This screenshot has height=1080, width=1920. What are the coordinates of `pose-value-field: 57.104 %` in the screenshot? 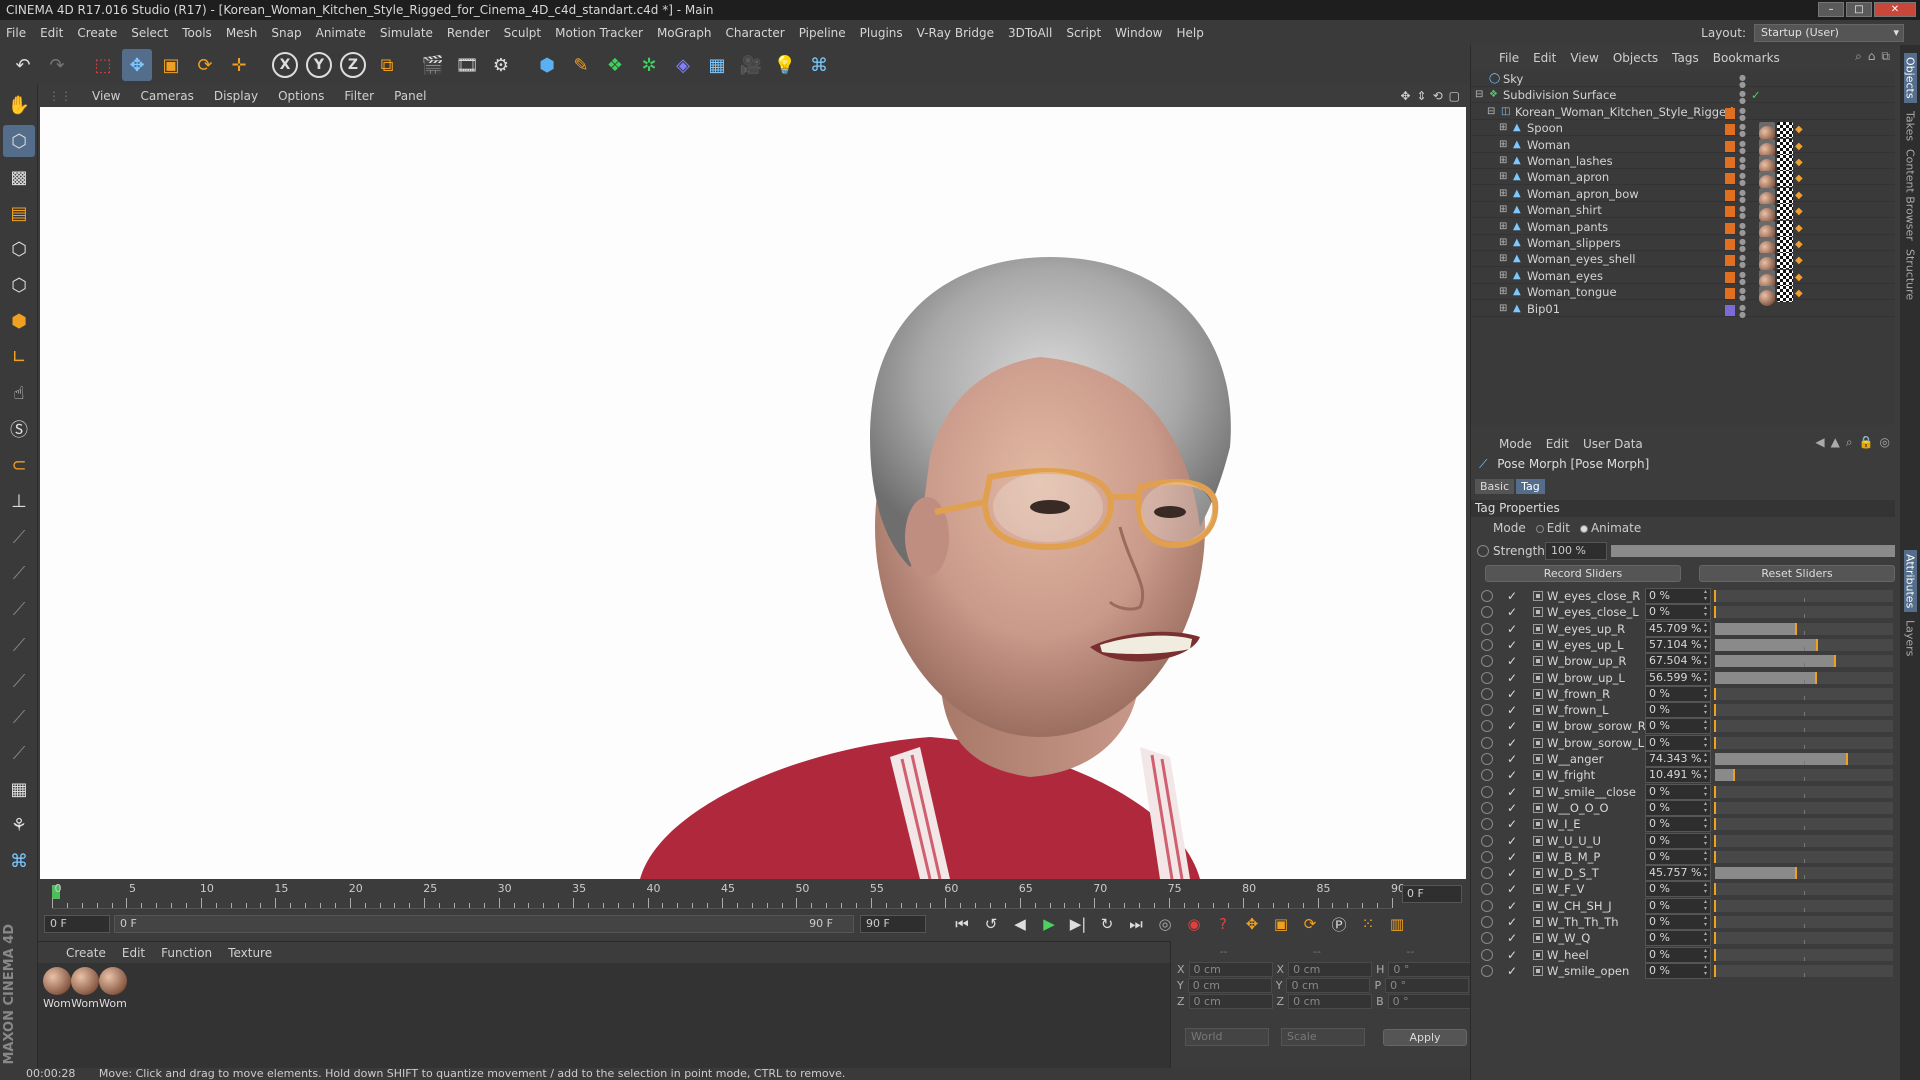 It's located at (1678, 644).